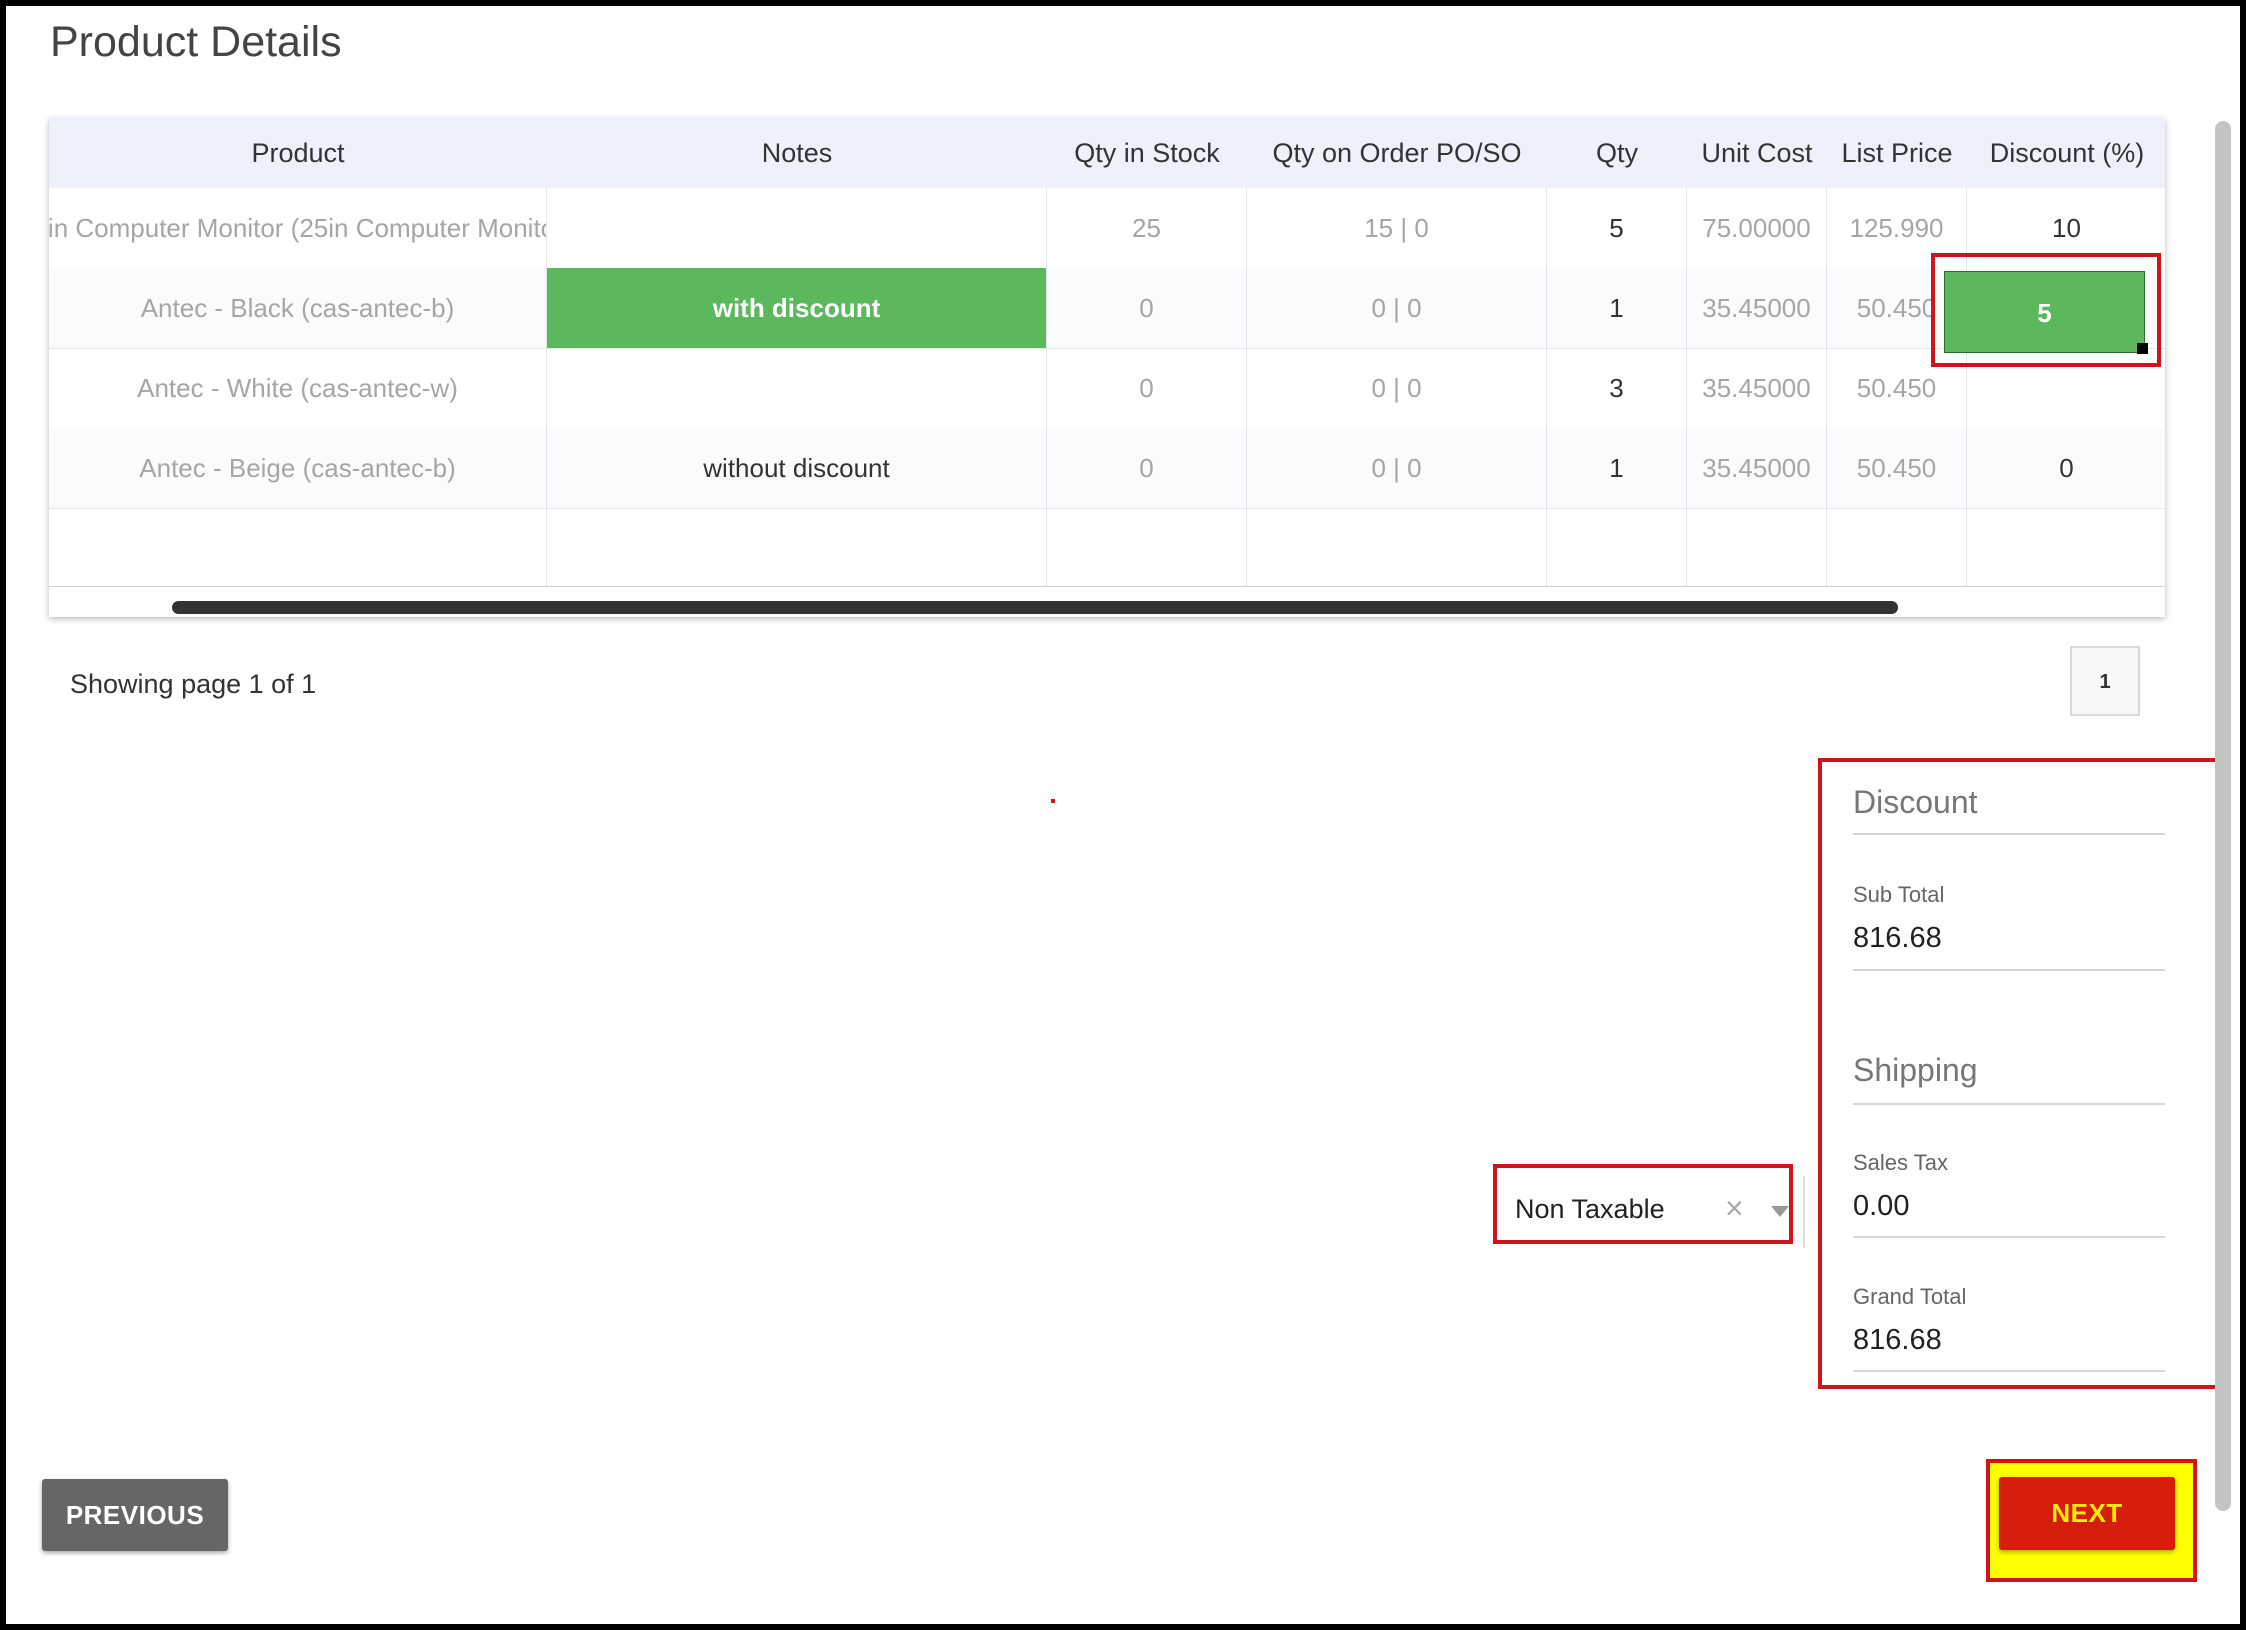 This screenshot has height=1630, width=2246. Describe the element at coordinates (193, 684) in the screenshot. I see `pagination-status: Showing page 1 of 1` at that location.